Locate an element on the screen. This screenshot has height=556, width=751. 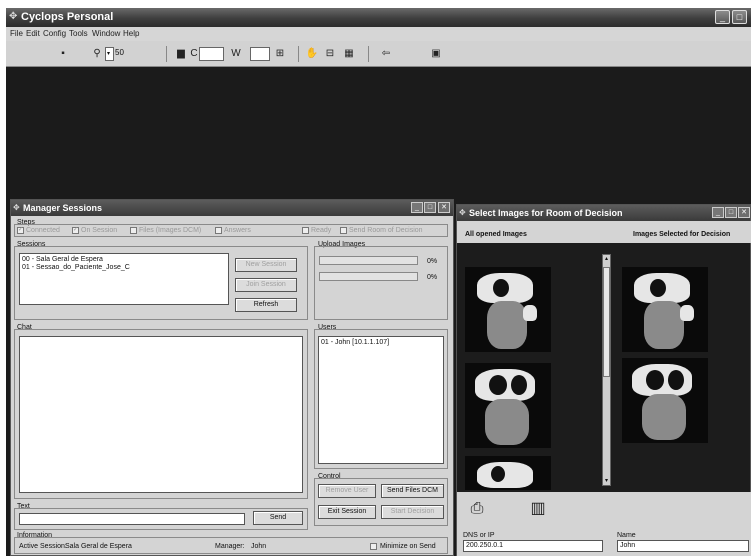
select-title: Select Images for Room of Decision is located at coordinates (546, 213).